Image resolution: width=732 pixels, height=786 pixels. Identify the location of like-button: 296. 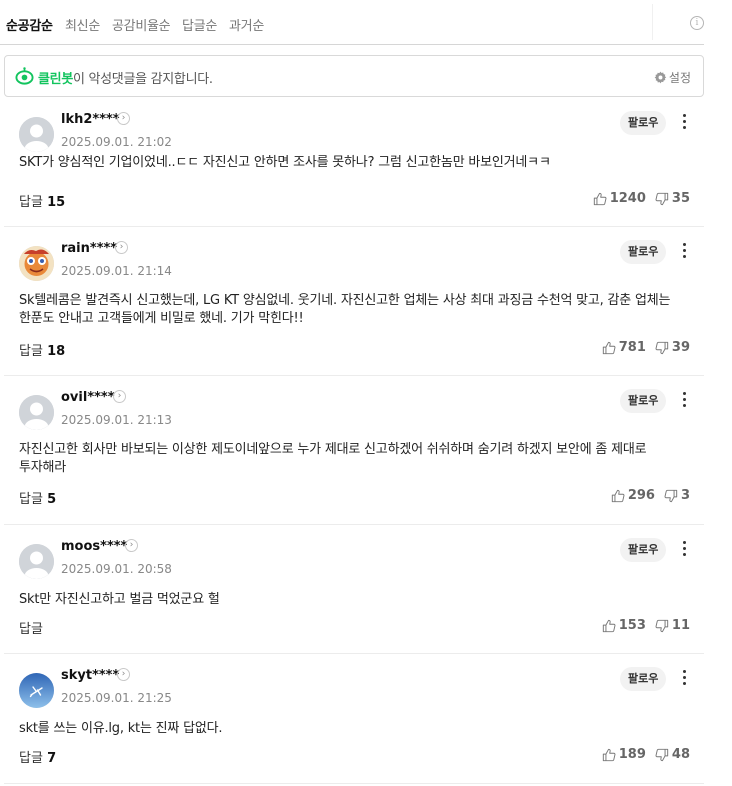
(633, 495).